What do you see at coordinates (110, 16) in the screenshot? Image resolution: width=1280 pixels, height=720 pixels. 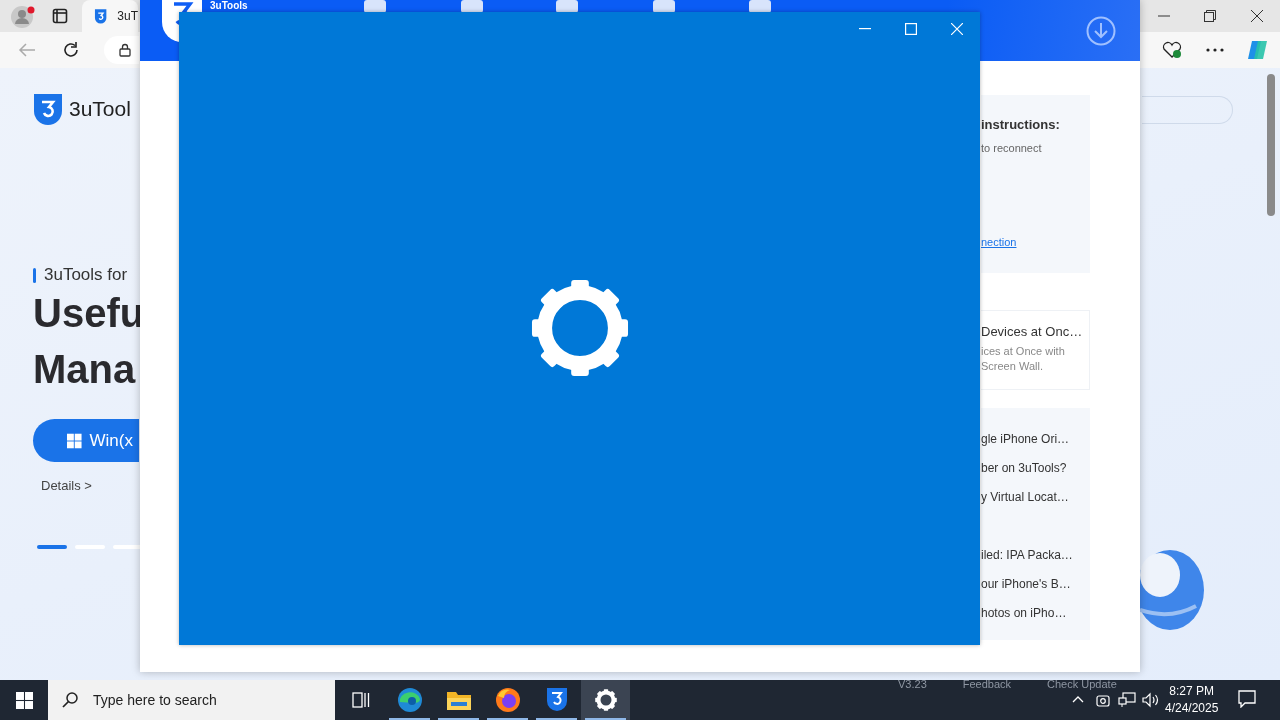 I see `browser-tab: 3uT` at bounding box center [110, 16].